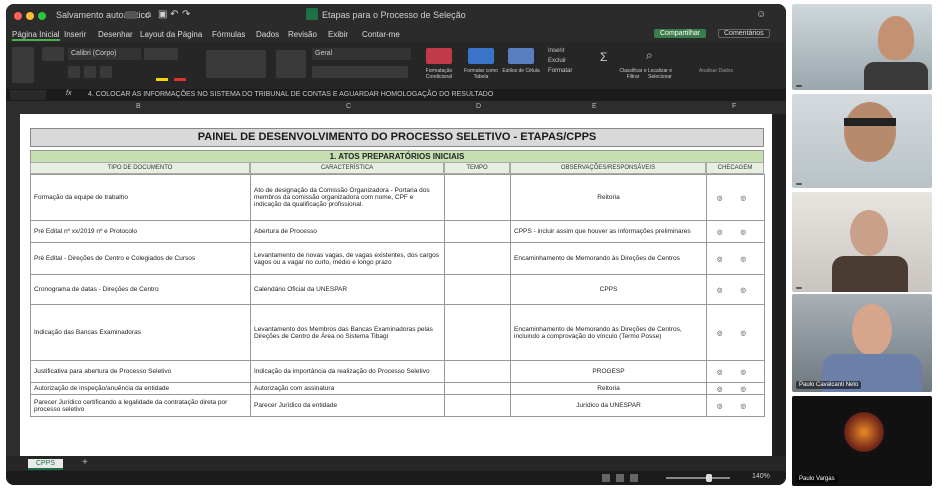 The height and width of the screenshot is (488, 942). I want to click on maximize-window-button, so click(42, 16).